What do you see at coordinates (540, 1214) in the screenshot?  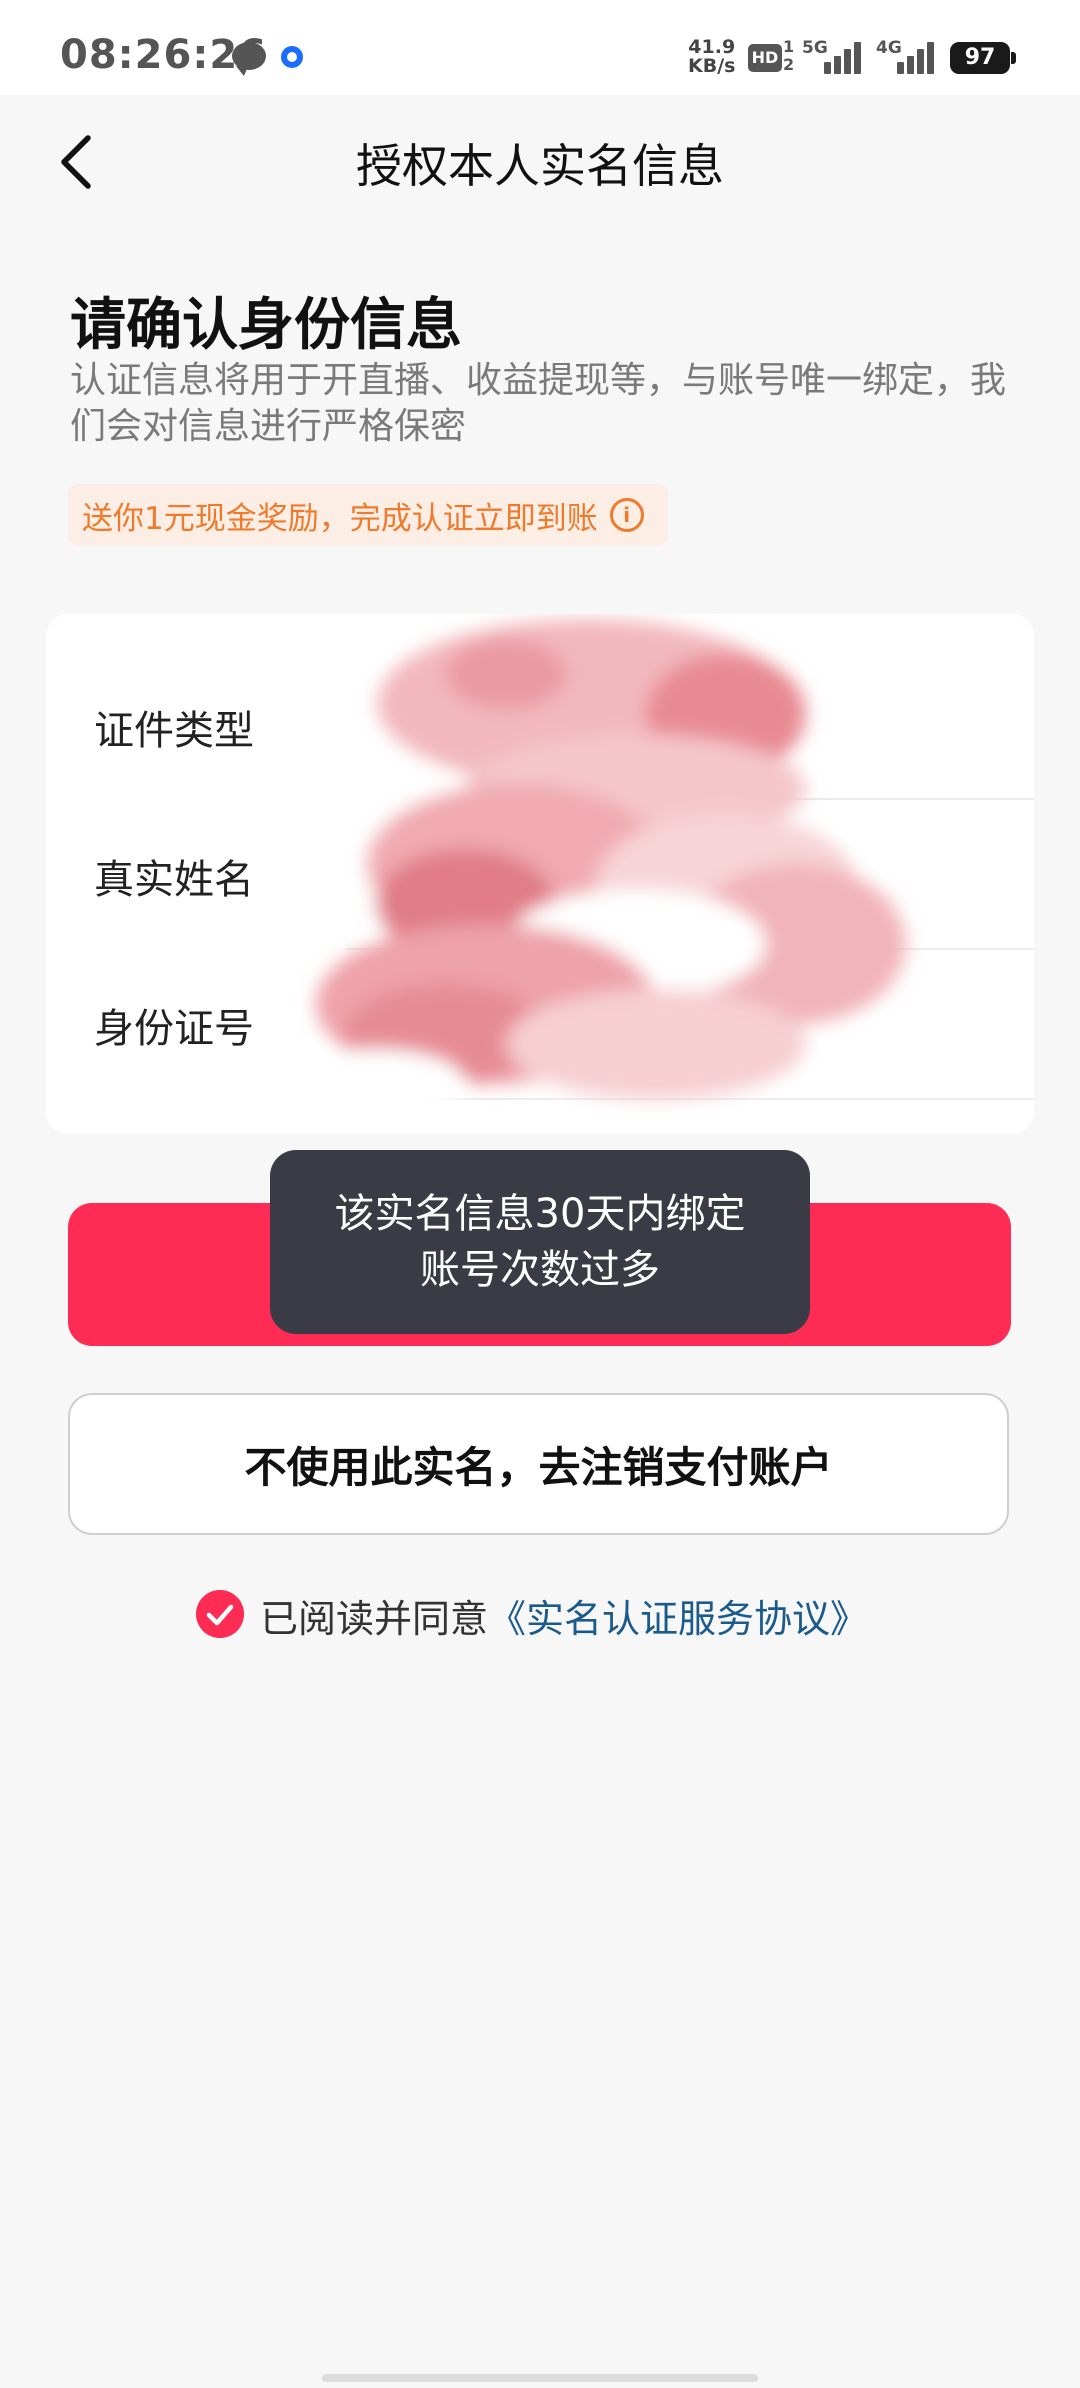 I see `toast-line-1: 该实名信息30天内绑定` at bounding box center [540, 1214].